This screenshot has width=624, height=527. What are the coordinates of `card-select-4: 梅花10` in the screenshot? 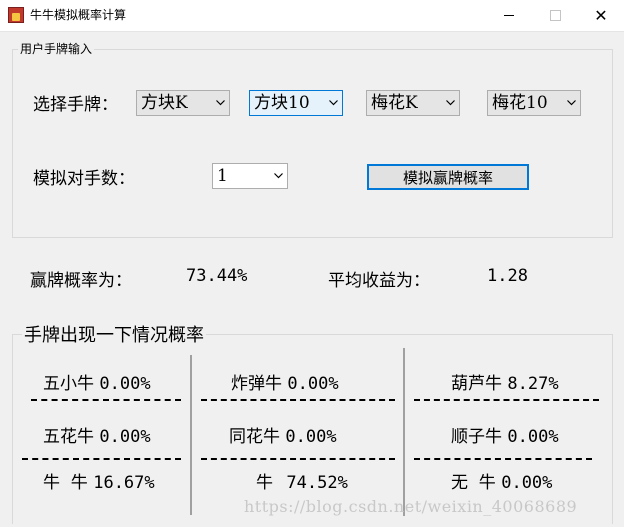 It's located at (534, 103).